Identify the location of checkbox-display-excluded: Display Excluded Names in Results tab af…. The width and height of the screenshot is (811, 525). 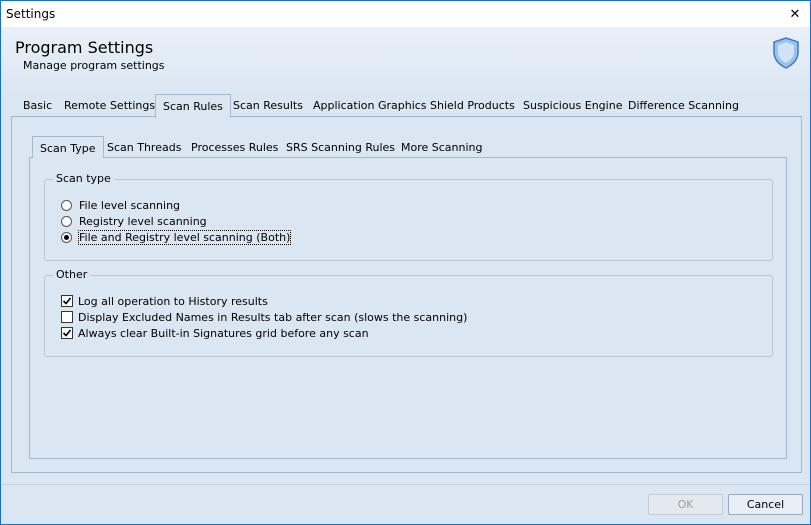
(264, 317).